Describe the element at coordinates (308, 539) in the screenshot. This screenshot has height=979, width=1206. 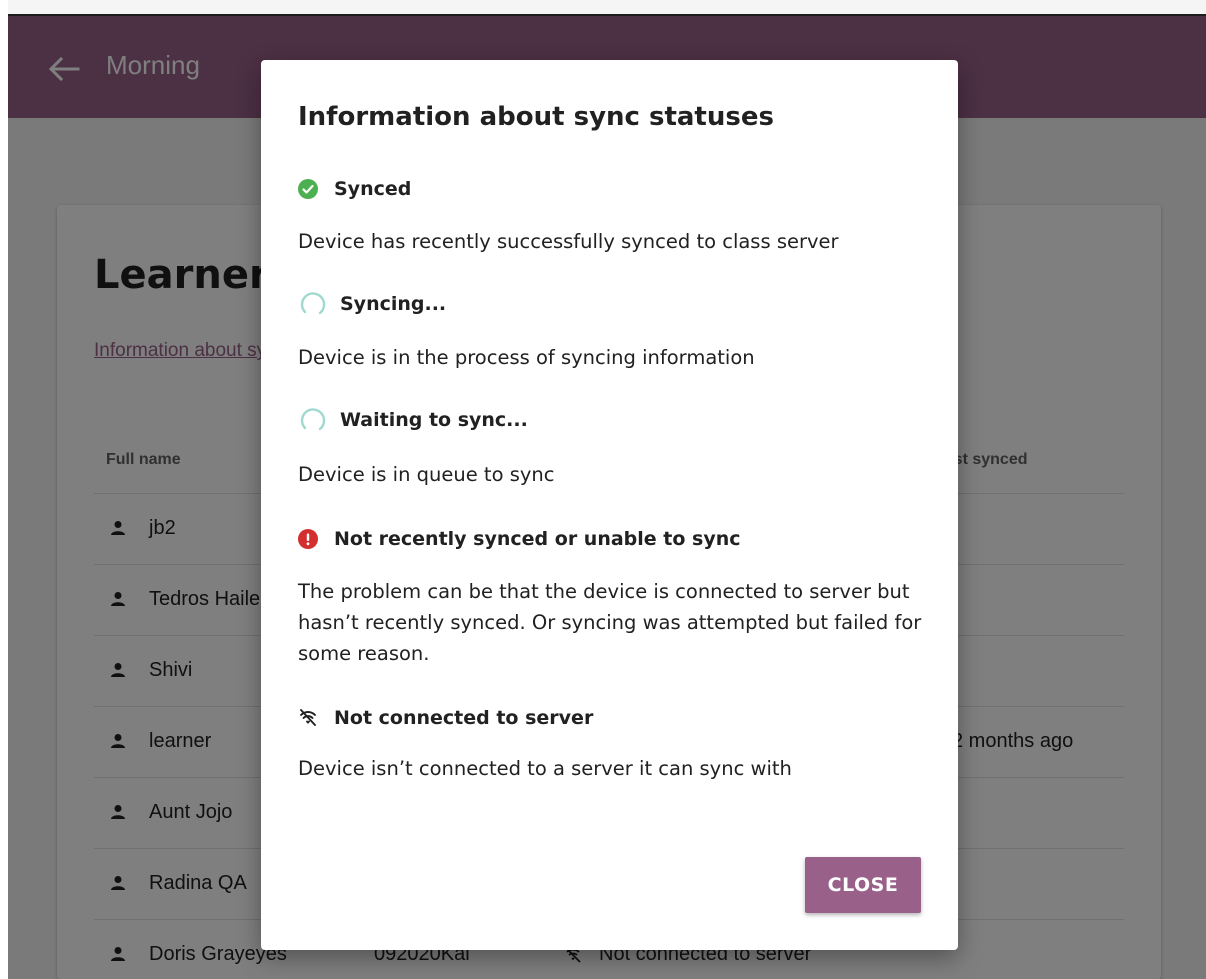
I see `error-circle-icon` at that location.